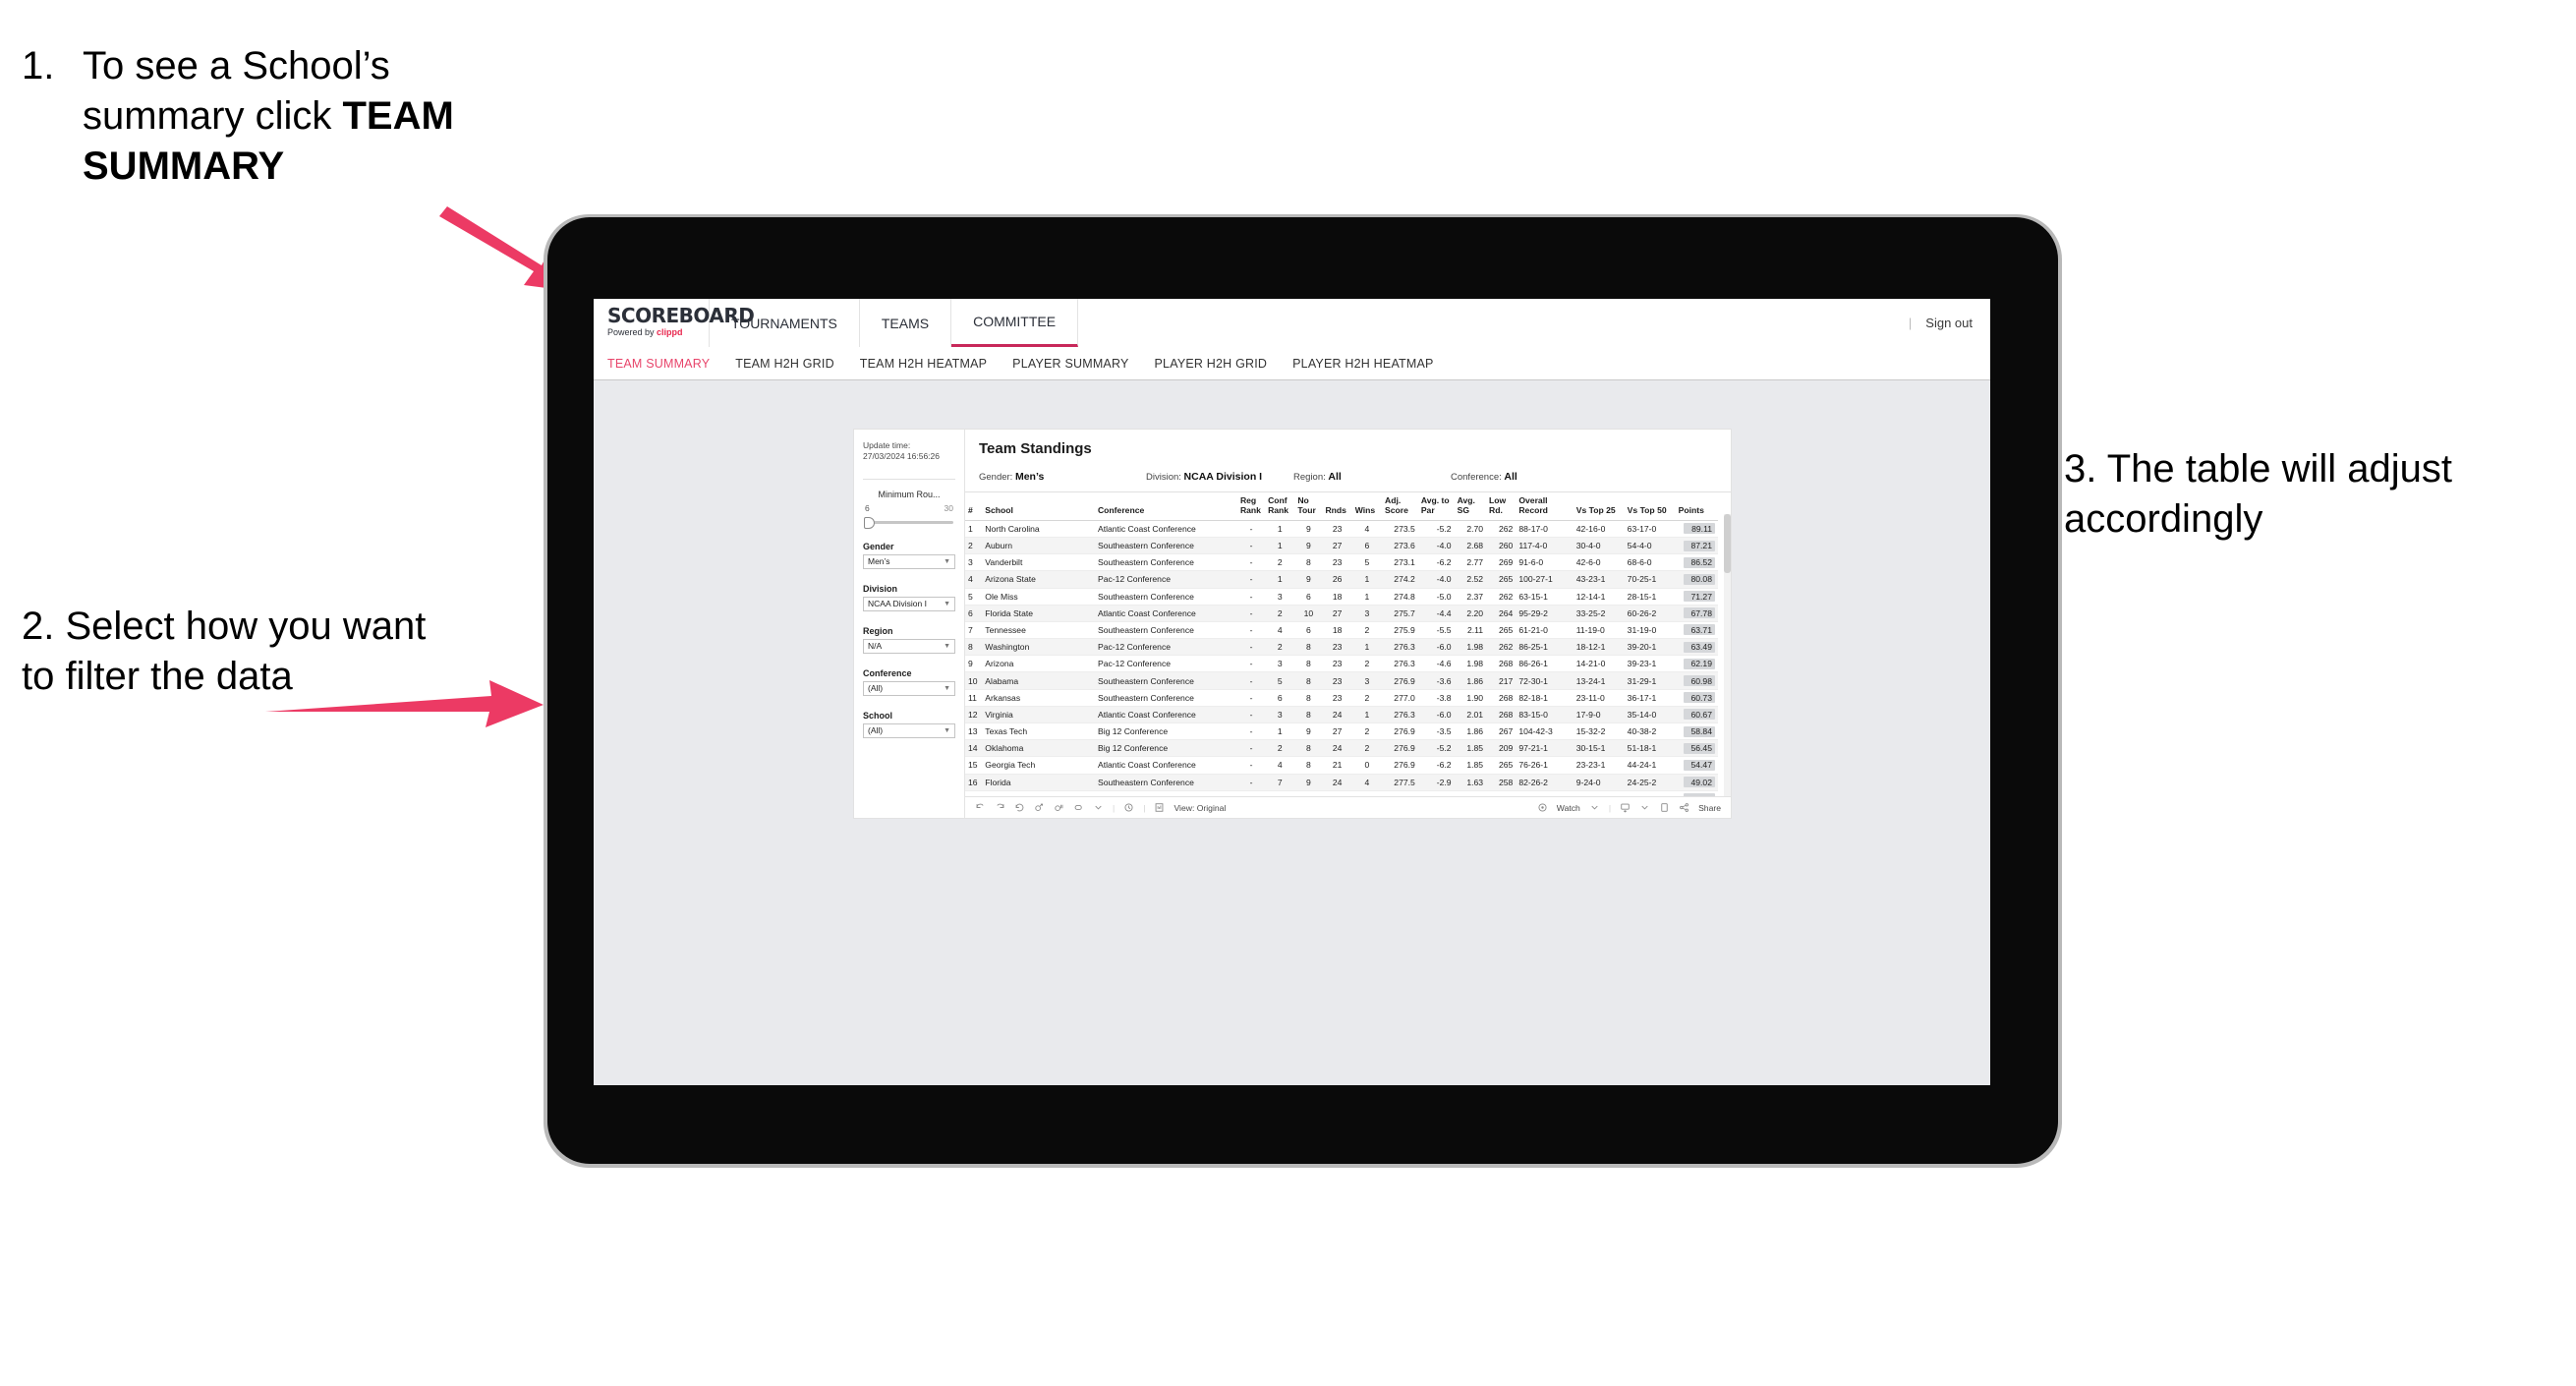 The image size is (2576, 1386). I want to click on pause-updates-icon, so click(1059, 808).